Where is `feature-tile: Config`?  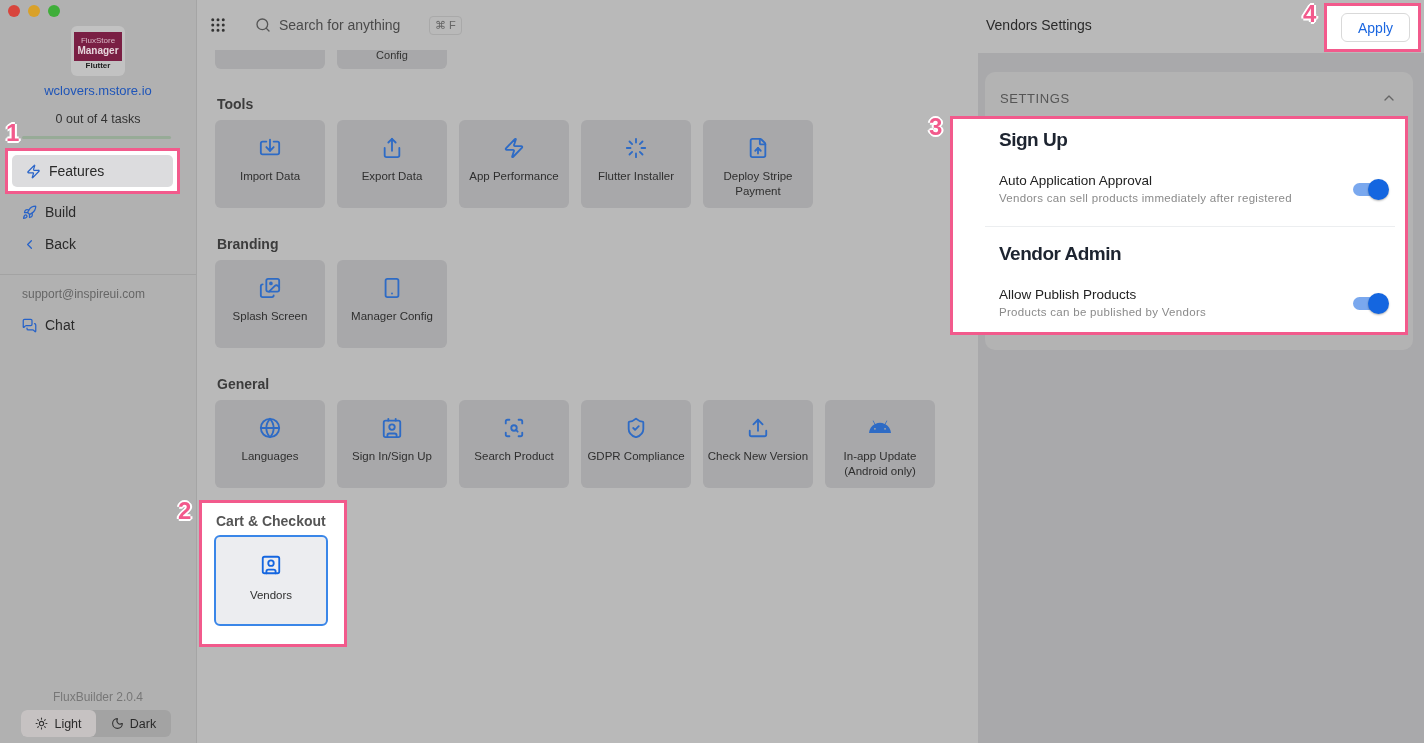
feature-tile: Config is located at coordinates (392, 59).